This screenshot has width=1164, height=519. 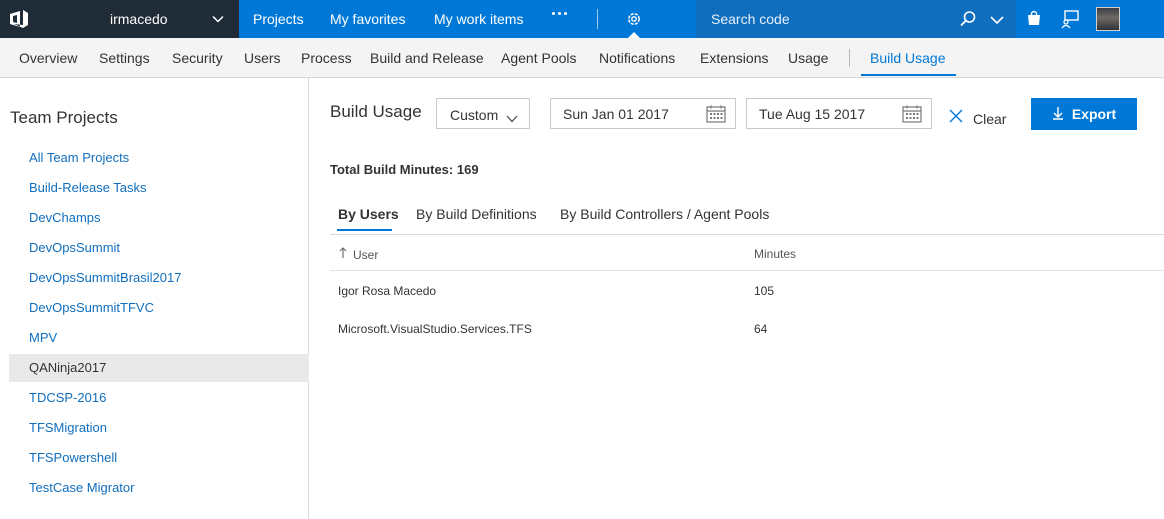 What do you see at coordinates (427, 58) in the screenshot?
I see `subtab-build-and-release: Build and Release` at bounding box center [427, 58].